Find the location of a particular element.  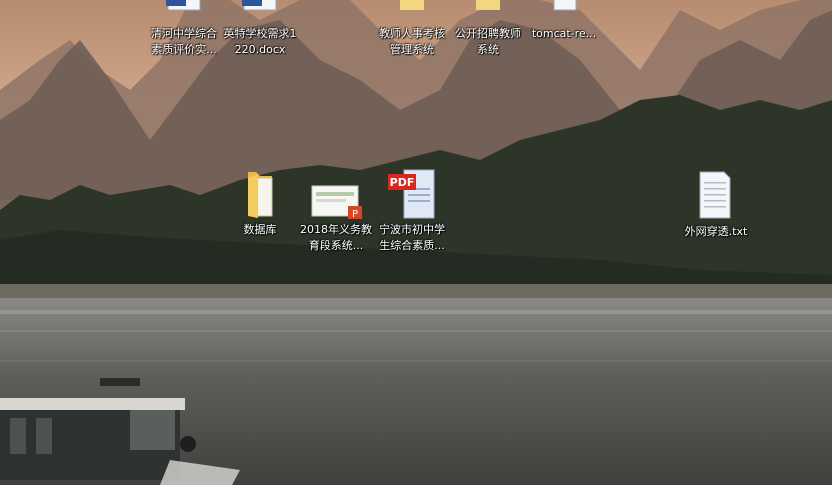

desktop-icon-yingte-docx: 英特学校需求1220.docx is located at coordinates (260, 29).